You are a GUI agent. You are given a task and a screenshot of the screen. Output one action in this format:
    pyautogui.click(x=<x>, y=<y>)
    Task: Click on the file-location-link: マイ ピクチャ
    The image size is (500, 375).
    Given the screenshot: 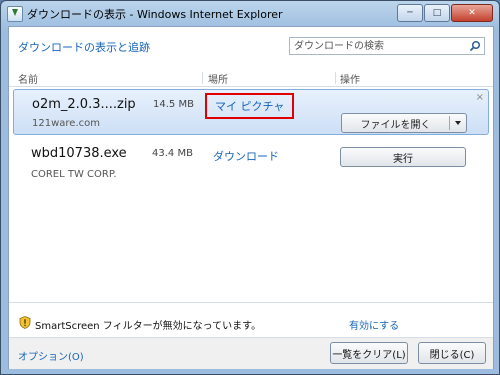 What is the action you would take?
    pyautogui.click(x=250, y=106)
    